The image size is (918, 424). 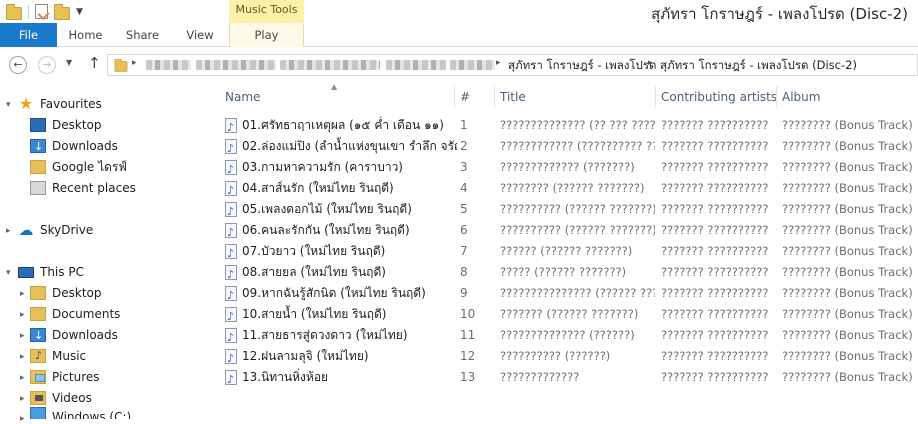 I want to click on track-title: ?????????? (??????), so click(x=555, y=356).